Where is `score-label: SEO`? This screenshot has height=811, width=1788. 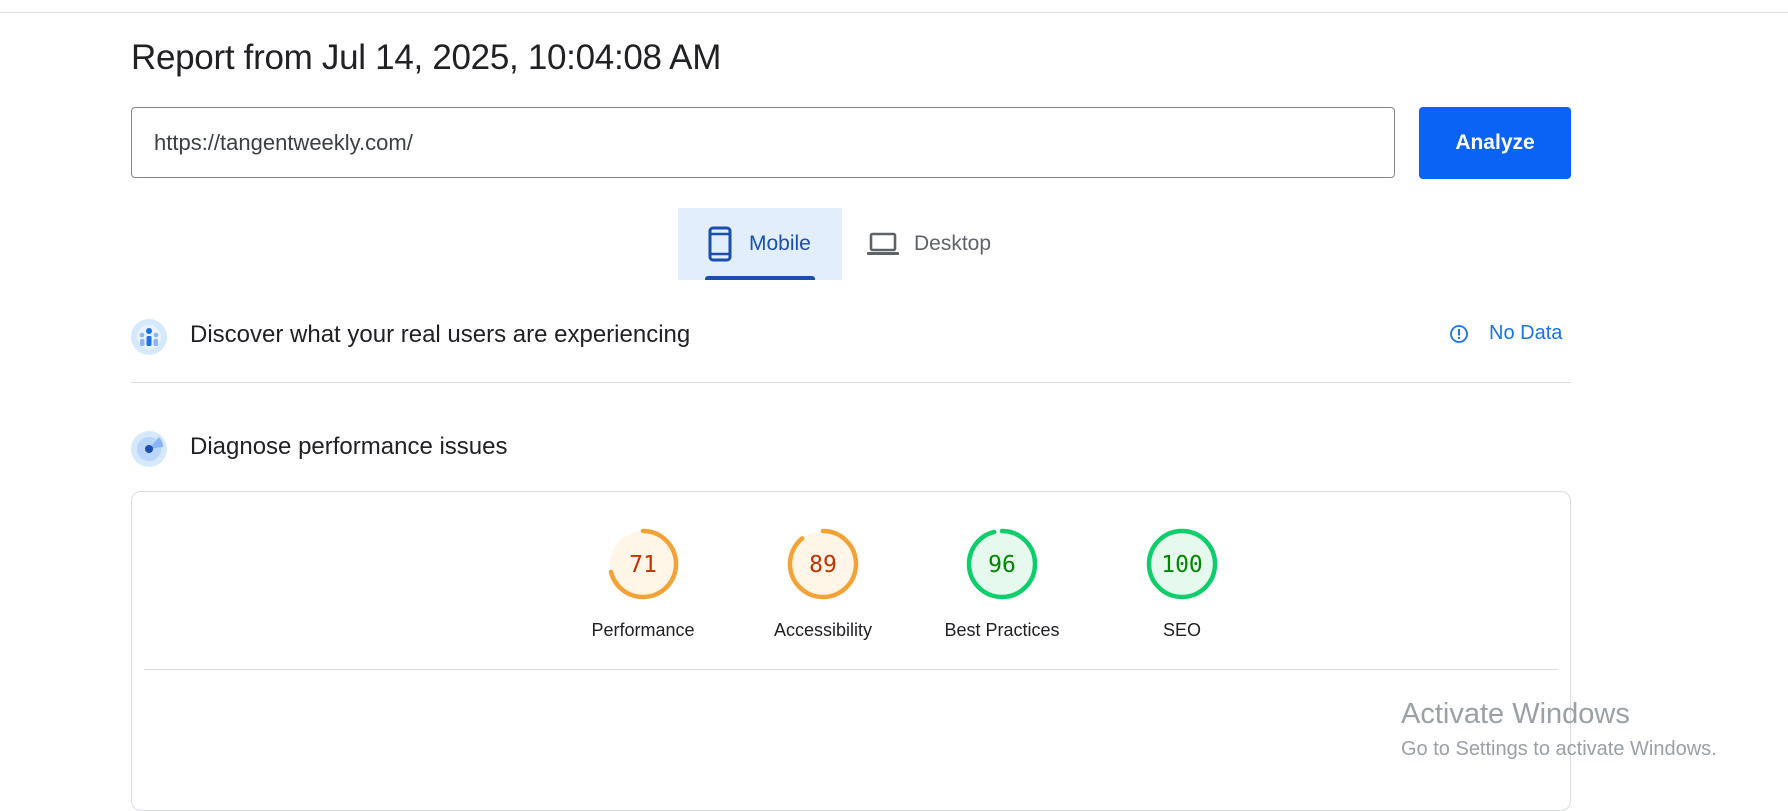
score-label: SEO is located at coordinates (1181, 630).